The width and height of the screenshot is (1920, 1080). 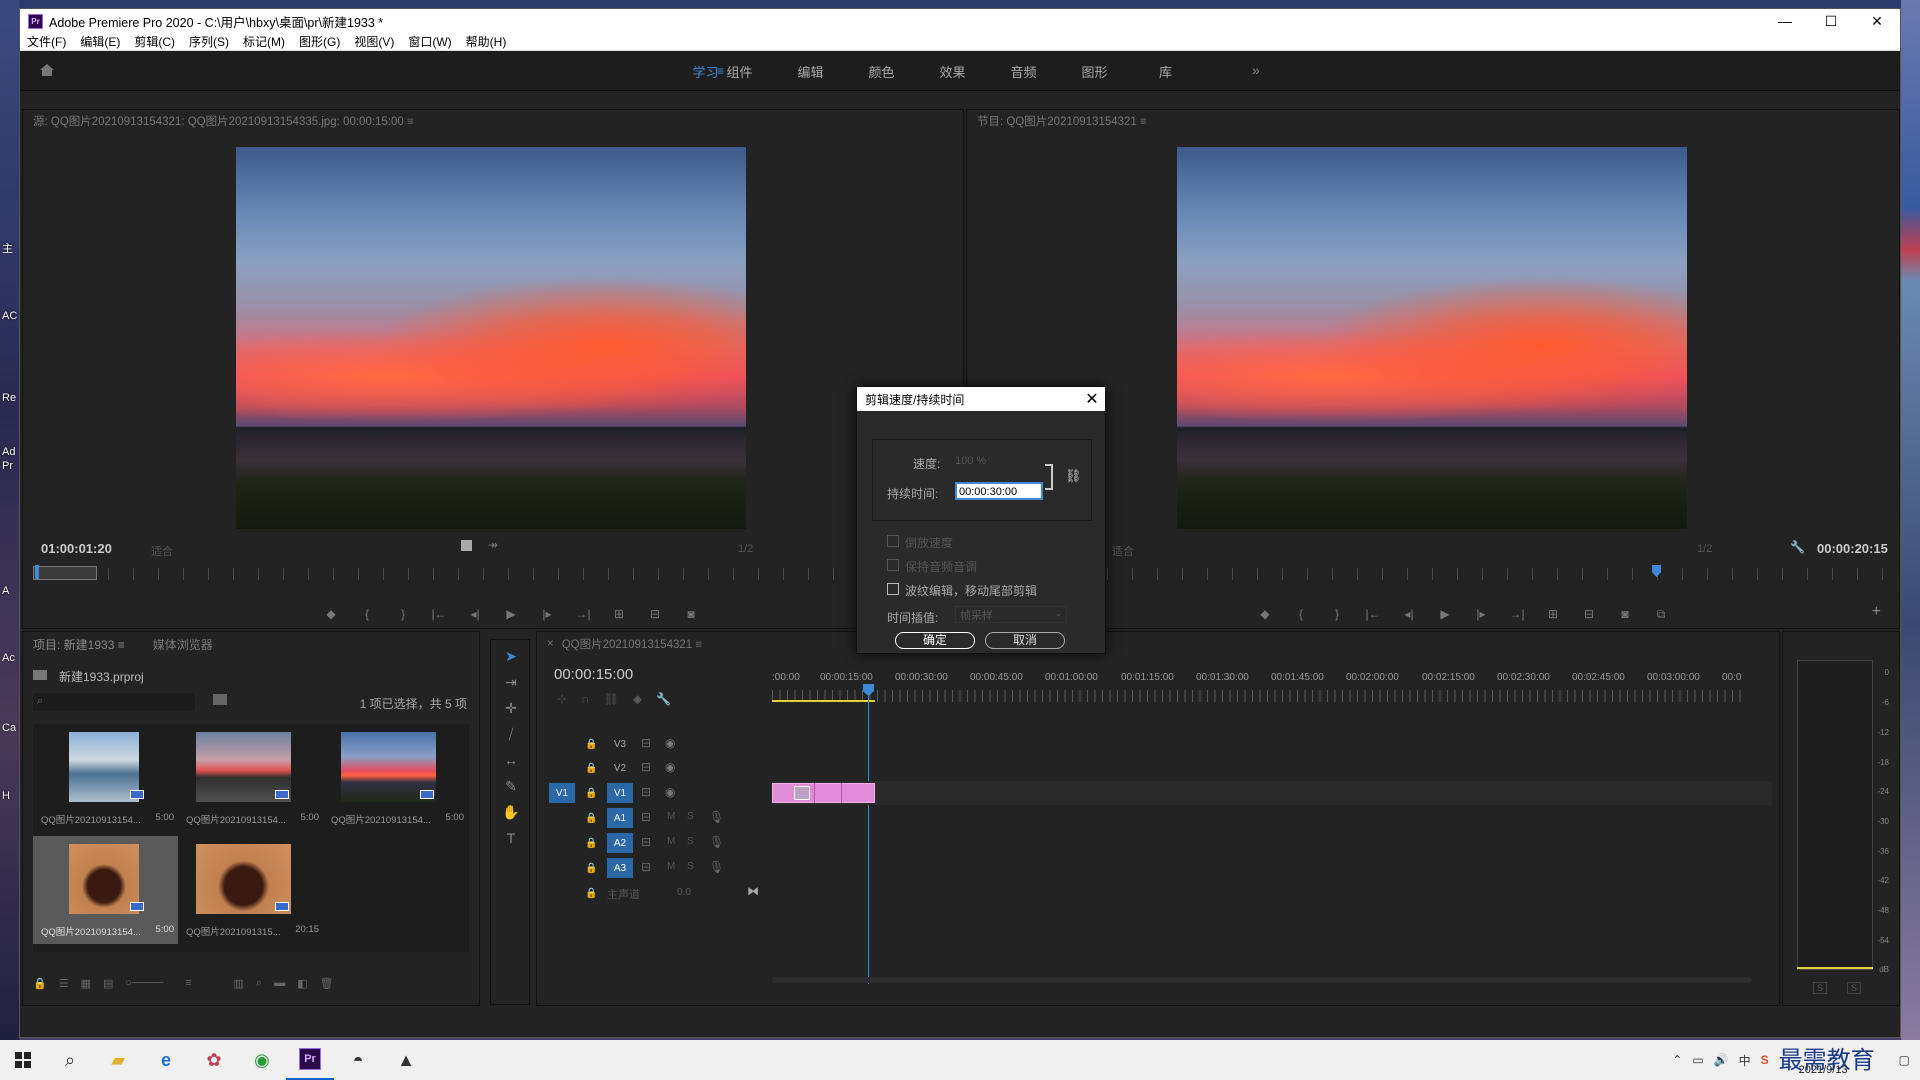 I want to click on solo-right-button: S, so click(x=1854, y=988).